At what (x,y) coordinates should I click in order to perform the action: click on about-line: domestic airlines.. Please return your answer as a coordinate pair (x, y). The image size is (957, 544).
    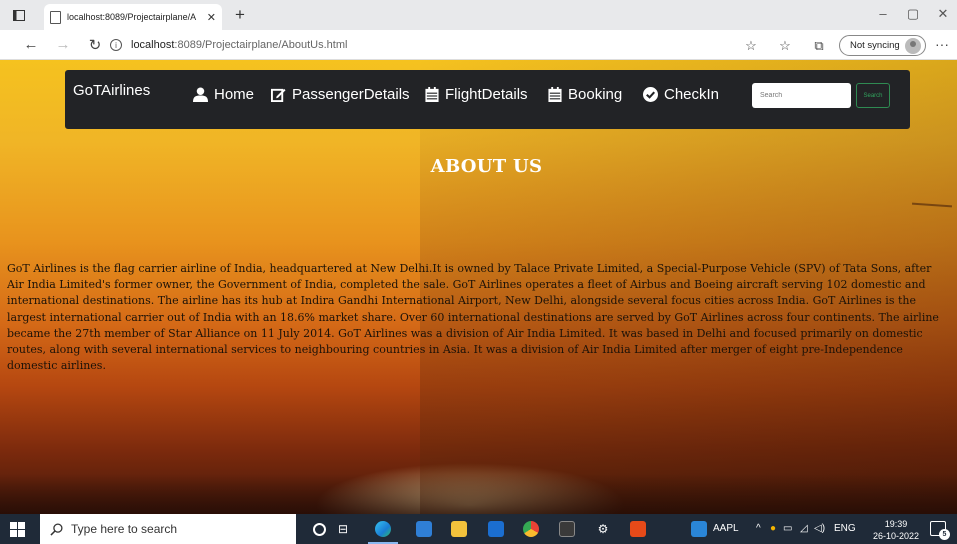
    Looking at the image, I should click on (56, 366).